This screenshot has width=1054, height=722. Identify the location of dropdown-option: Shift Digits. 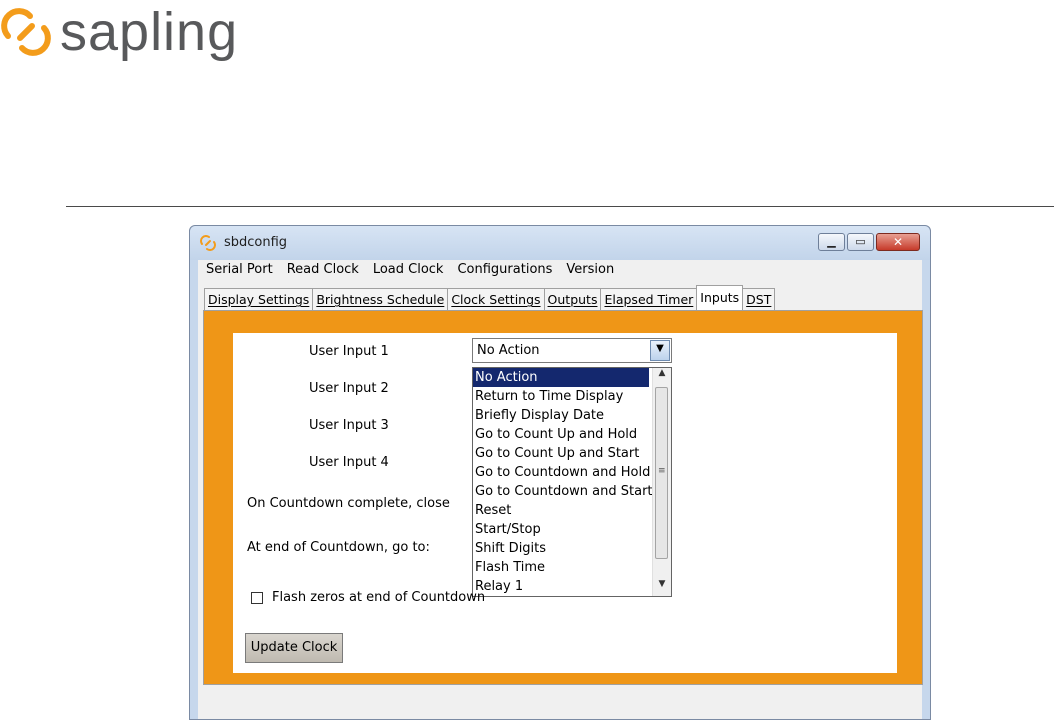
(572, 548).